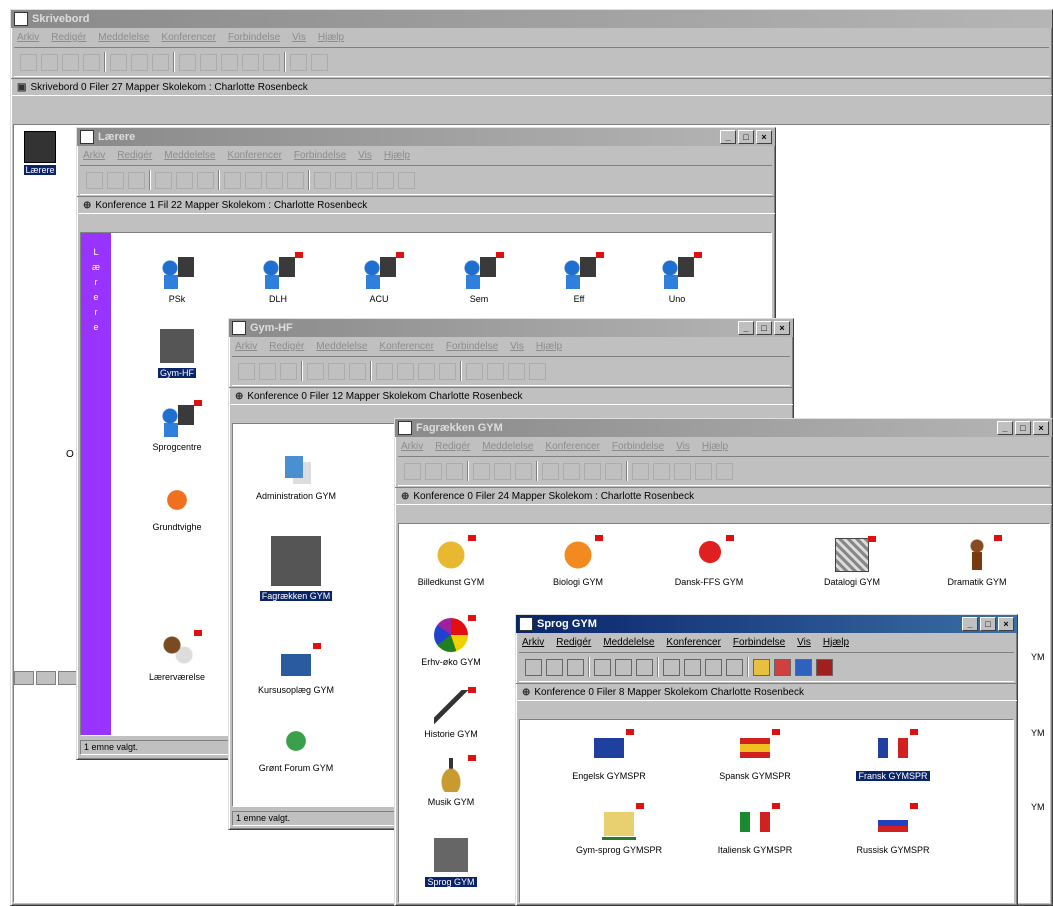 Image resolution: width=1053 pixels, height=906 pixels. I want to click on folder-erhv-oeko-gym: Erhv-øko GYM, so click(451, 641).